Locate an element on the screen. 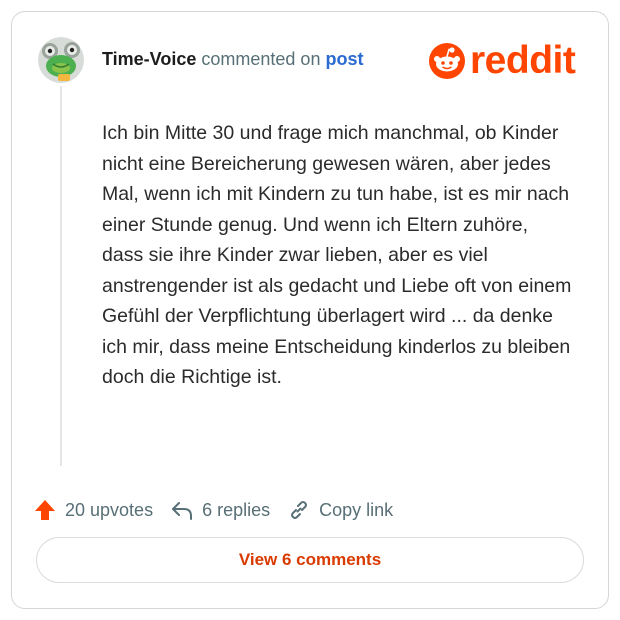 This screenshot has width=620, height=620. comment-header: Time-Voice commented on post is located at coordinates (232, 59).